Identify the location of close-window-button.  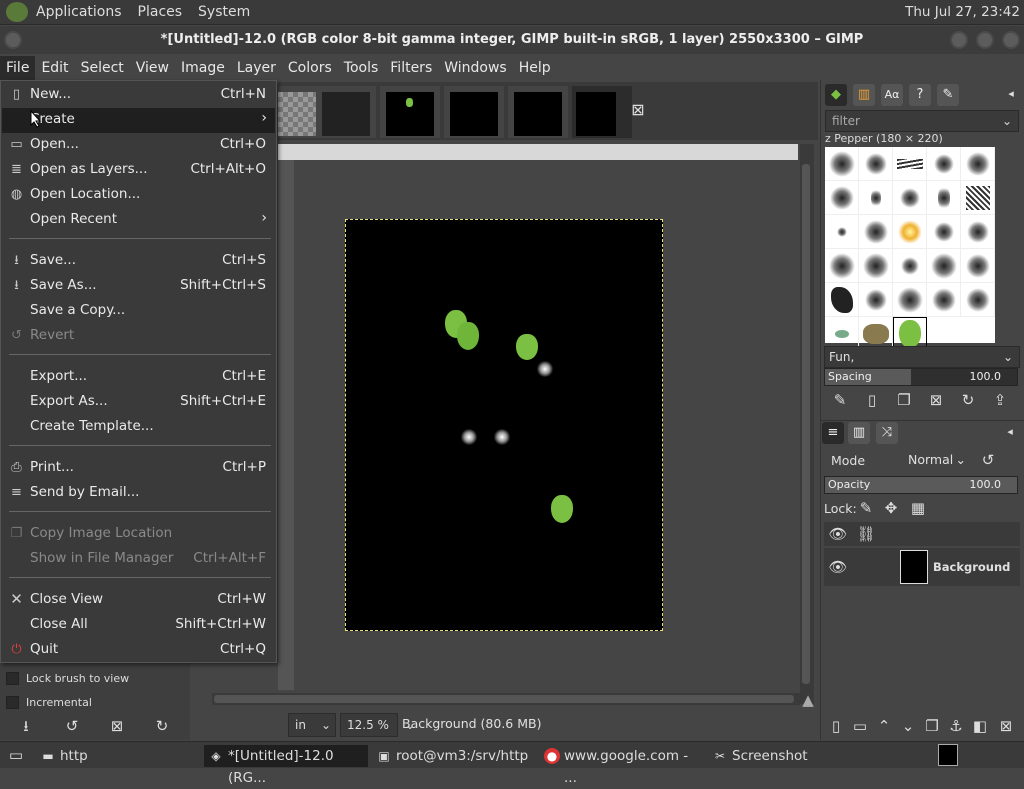
(1011, 40).